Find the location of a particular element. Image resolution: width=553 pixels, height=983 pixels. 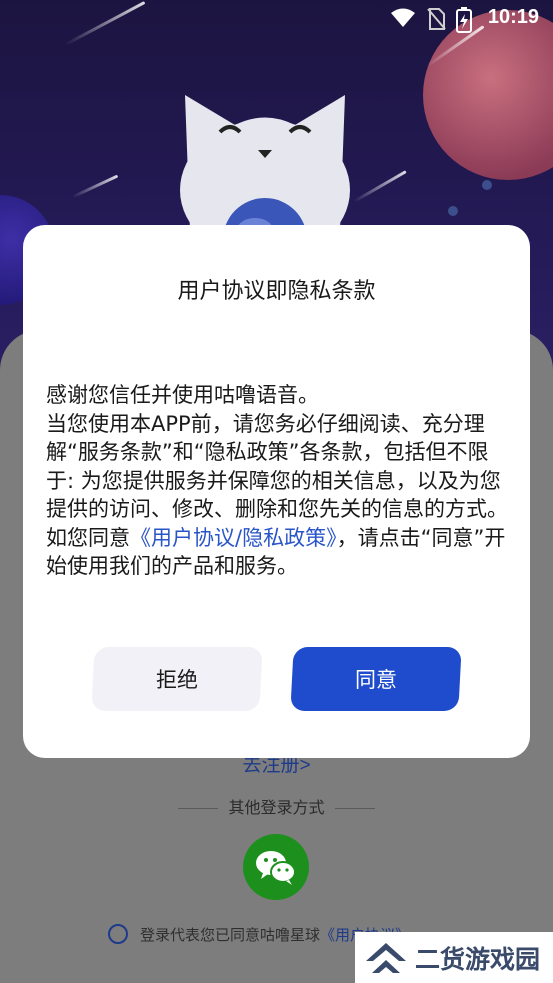

other-login-divider: 其他登录方式 is located at coordinates (276, 806).